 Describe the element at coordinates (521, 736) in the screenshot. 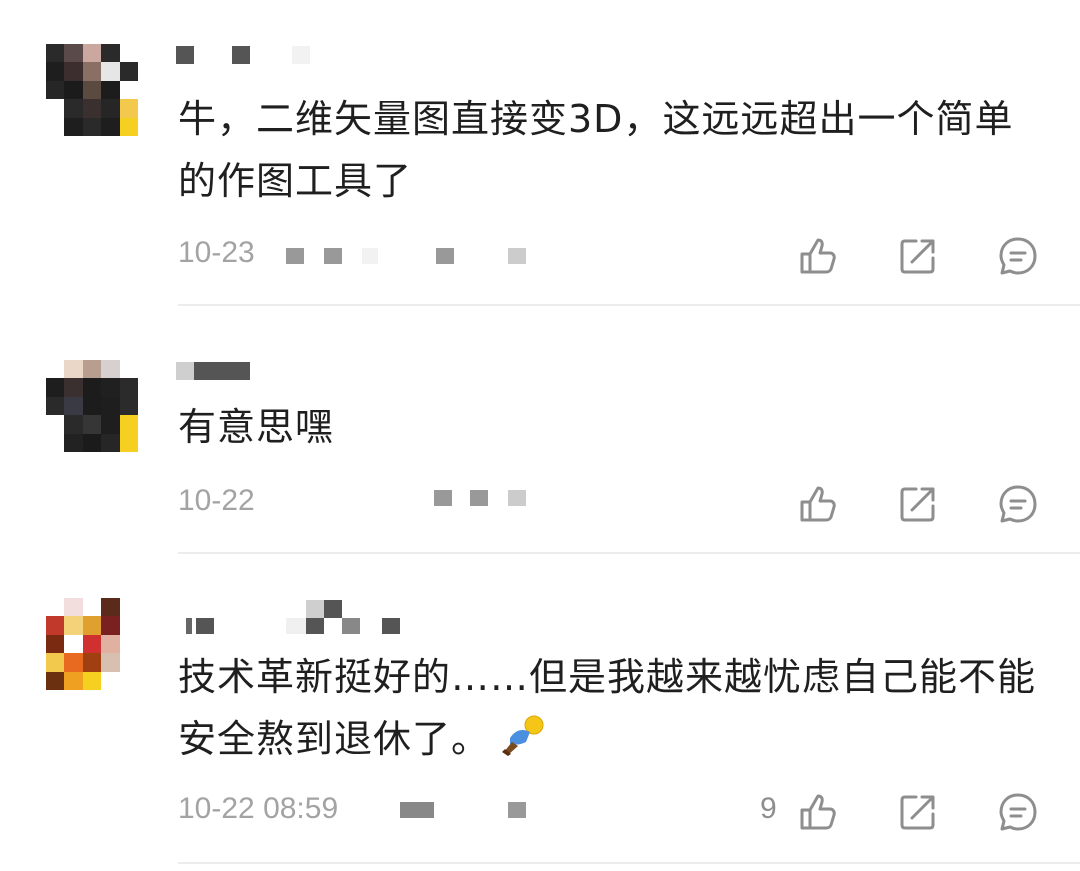

I see `sleeping-figure-icon` at that location.